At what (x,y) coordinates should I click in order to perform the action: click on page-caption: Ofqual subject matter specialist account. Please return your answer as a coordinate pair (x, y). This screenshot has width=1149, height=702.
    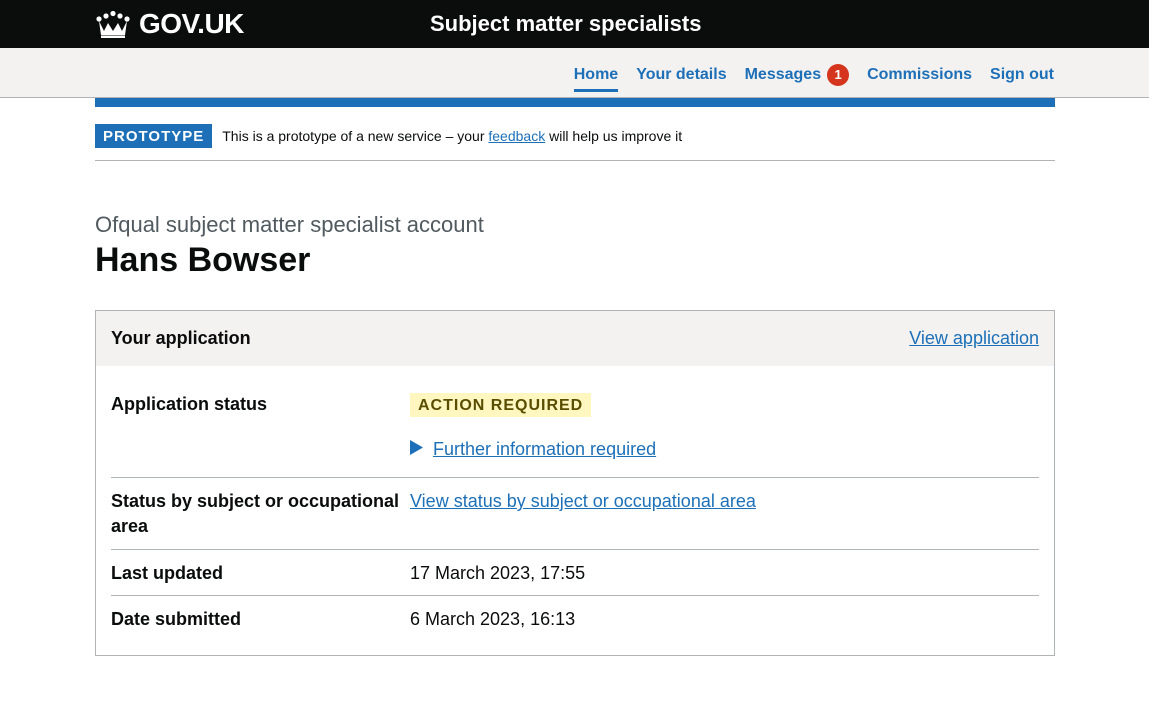
    Looking at the image, I should click on (289, 224).